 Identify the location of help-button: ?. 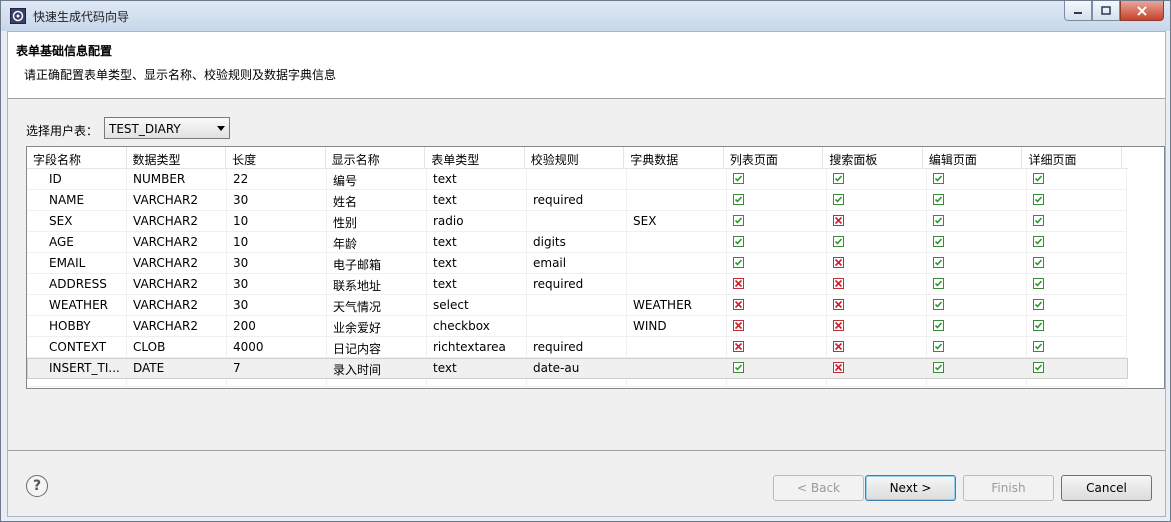
(37, 486).